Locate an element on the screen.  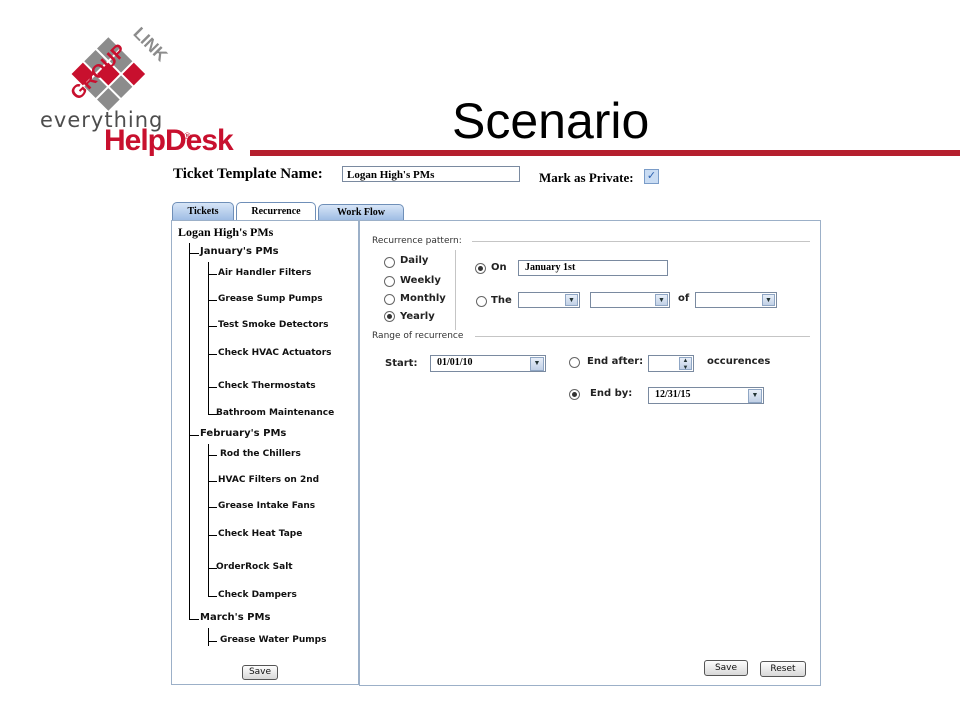
tree-folder-march: March's PMs is located at coordinates (235, 617).